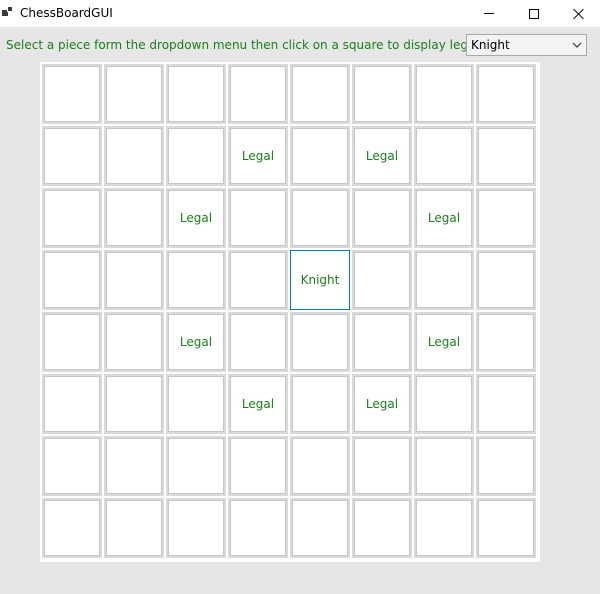  Describe the element at coordinates (577, 45) in the screenshot. I see `chevron-down-icon` at that location.